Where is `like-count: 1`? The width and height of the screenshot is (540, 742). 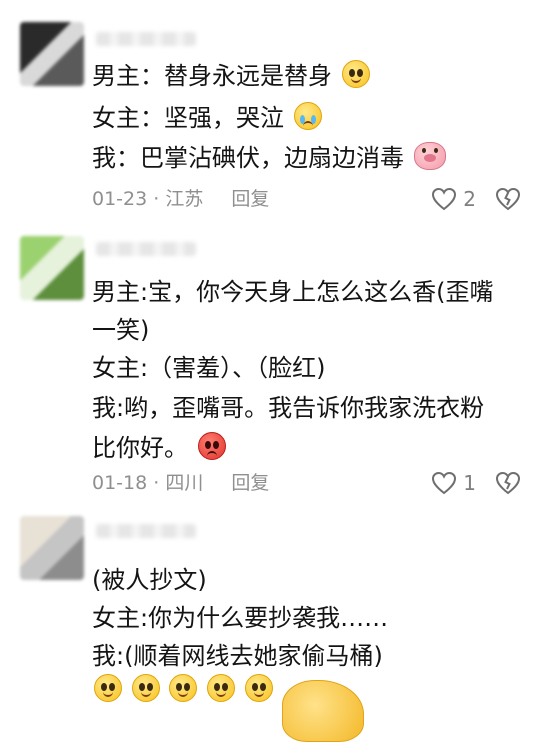
like-count: 1 is located at coordinates (469, 483).